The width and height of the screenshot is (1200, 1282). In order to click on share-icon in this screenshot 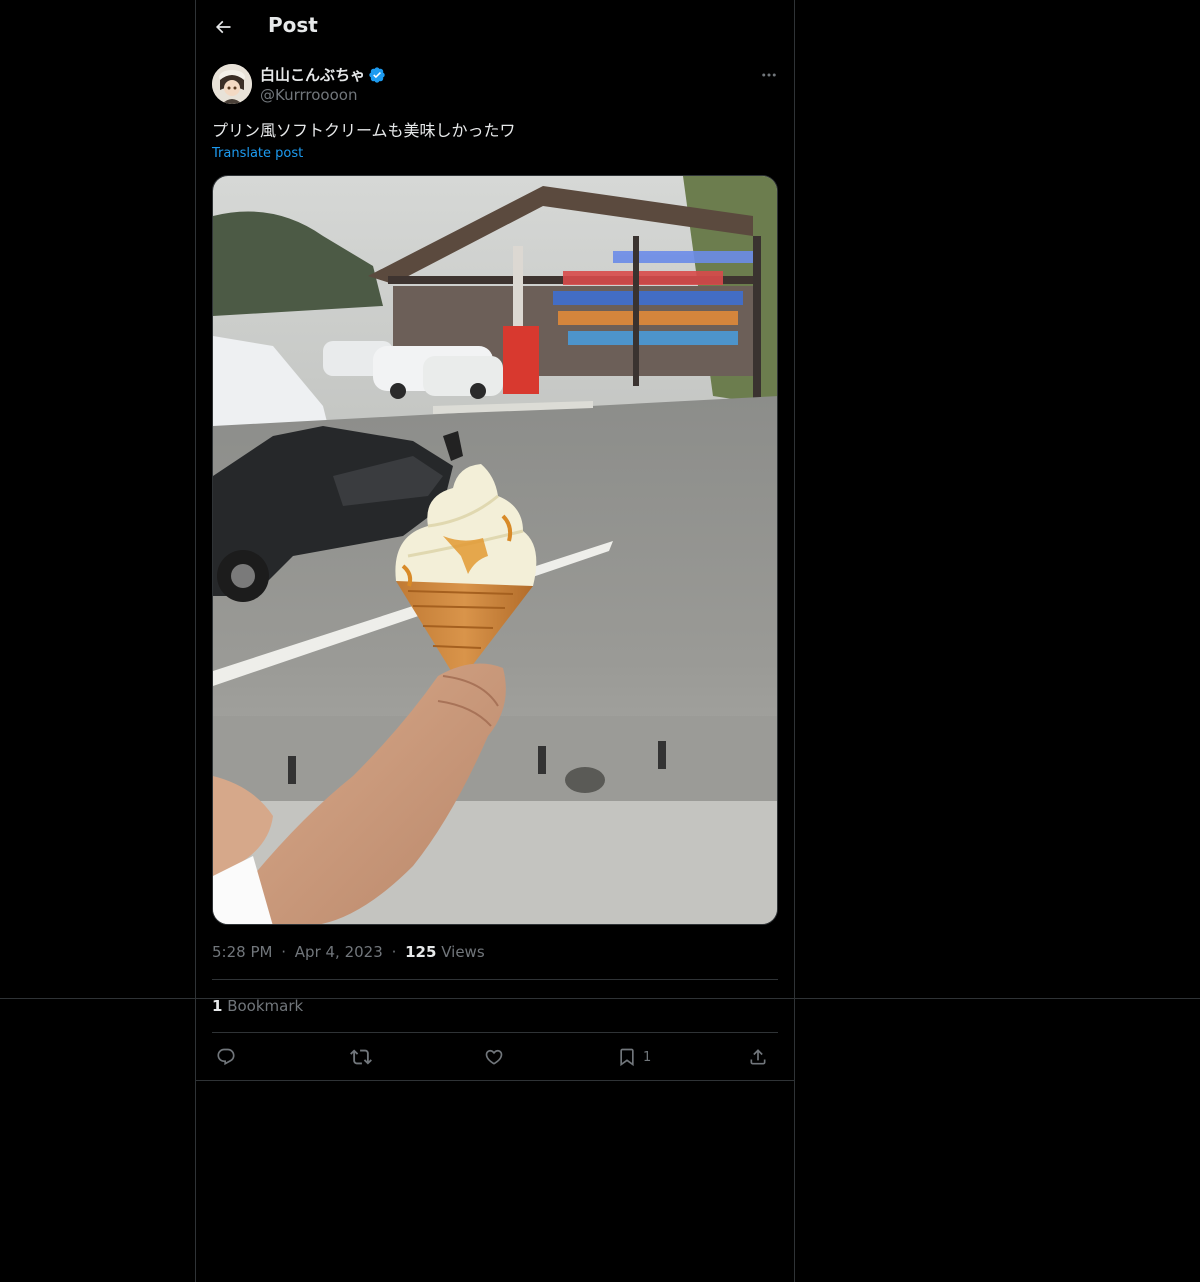, I will do `click(758, 1057)`.